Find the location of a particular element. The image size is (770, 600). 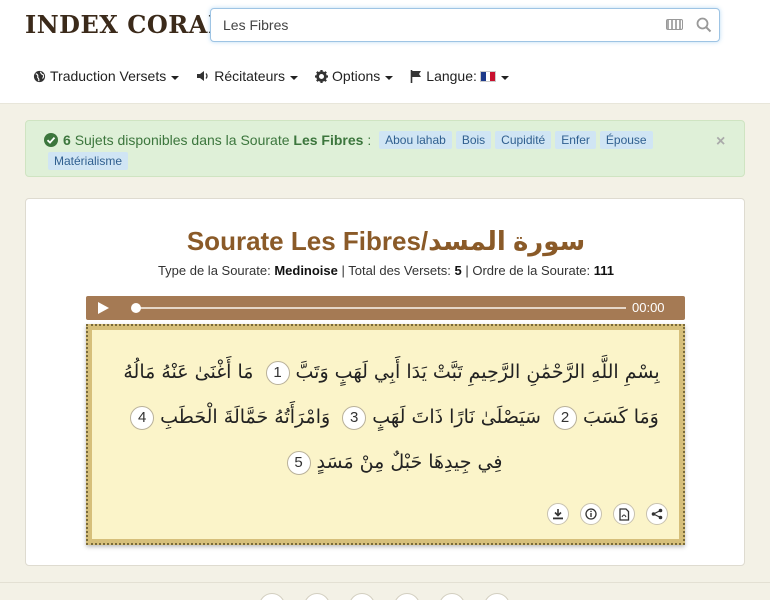

basmala: بِسْمِ اللَّهِ الرَّحْمَٰنِ الرَّحِيمِ is located at coordinates (564, 372).